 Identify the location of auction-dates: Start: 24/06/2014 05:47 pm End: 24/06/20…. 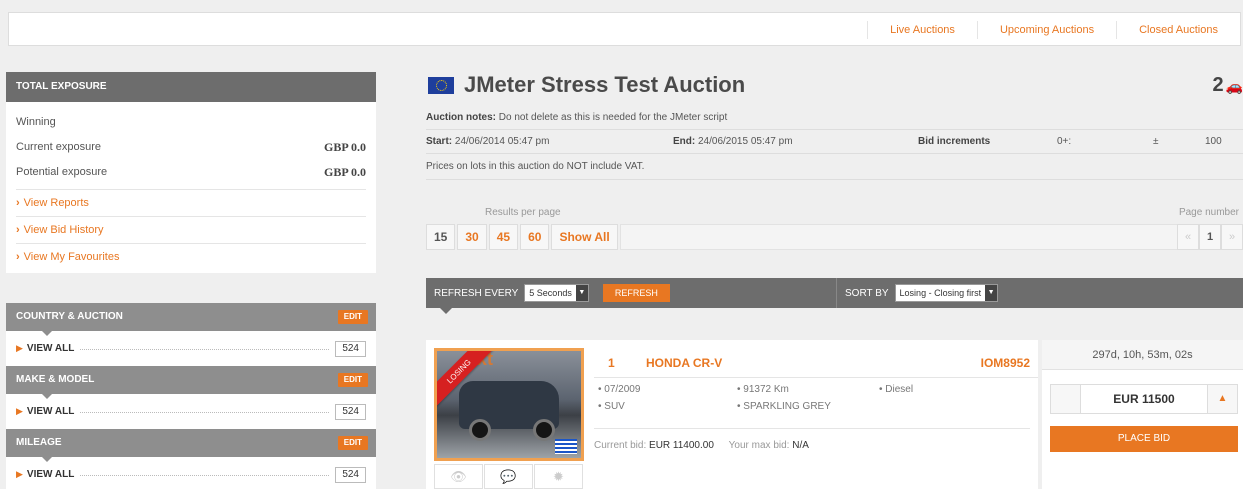
(834, 142).